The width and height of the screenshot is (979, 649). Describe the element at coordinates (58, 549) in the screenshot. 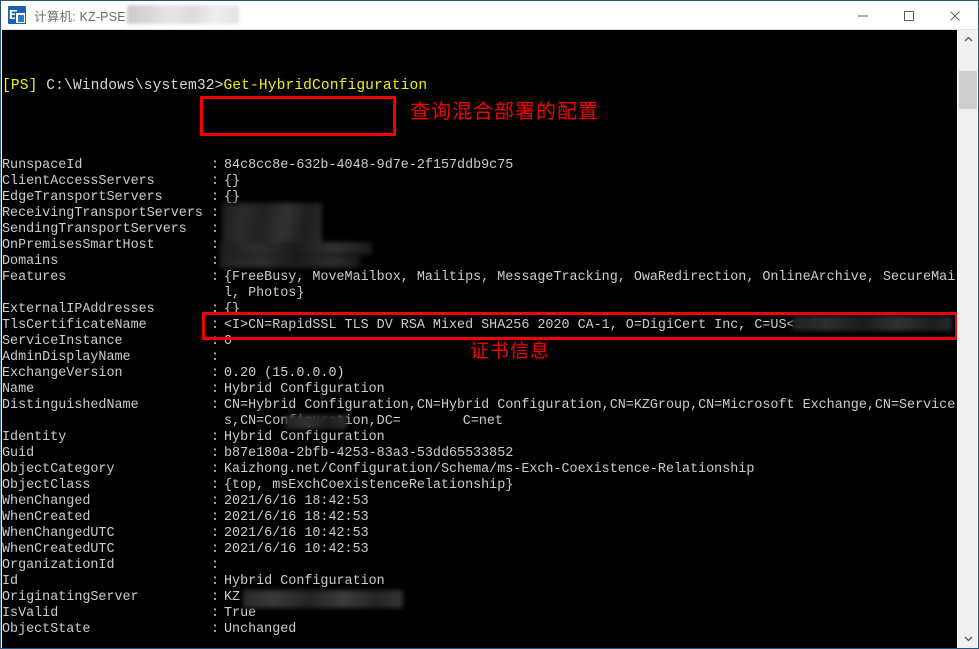

I see `property-name: WhenCreatedUTC` at that location.